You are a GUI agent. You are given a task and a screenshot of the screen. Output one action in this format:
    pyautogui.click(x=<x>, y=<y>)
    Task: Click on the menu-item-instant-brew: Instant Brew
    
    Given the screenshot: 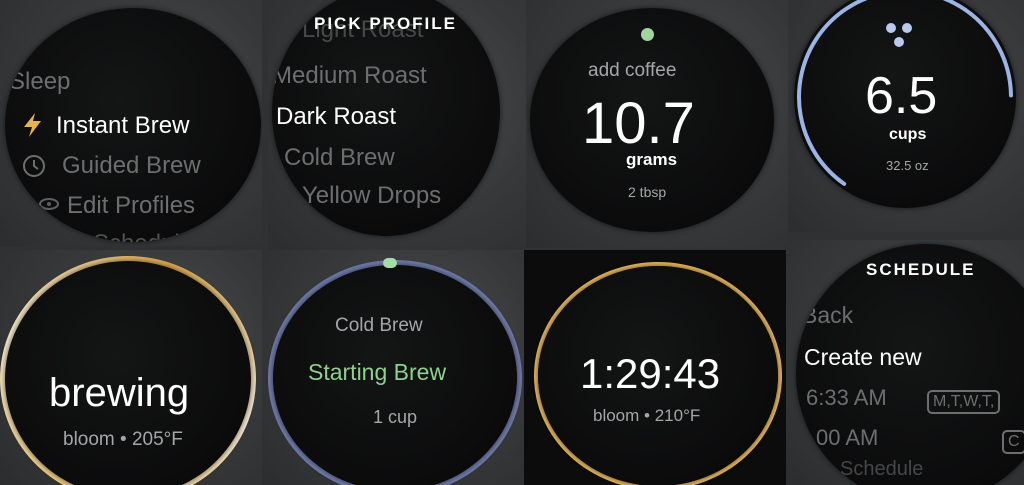 What is the action you would take?
    pyautogui.click(x=122, y=126)
    